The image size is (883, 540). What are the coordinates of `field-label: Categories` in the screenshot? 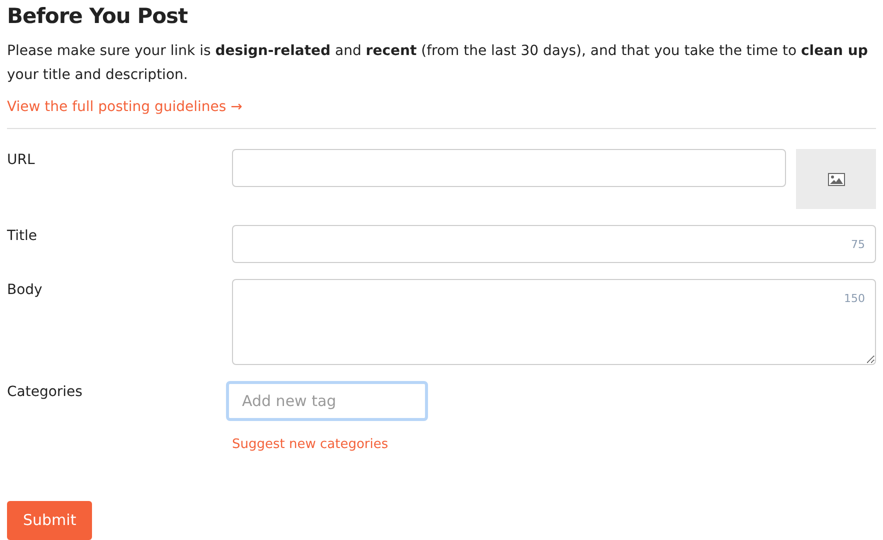 It's located at (45, 392).